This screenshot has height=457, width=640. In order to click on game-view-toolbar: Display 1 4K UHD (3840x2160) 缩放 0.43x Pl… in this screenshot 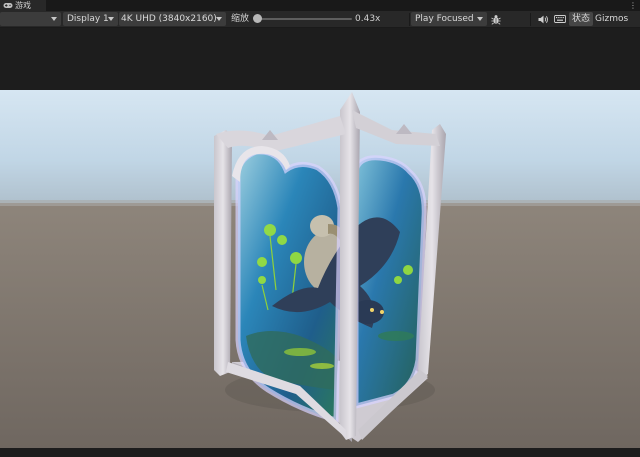, I will do `click(320, 19)`.